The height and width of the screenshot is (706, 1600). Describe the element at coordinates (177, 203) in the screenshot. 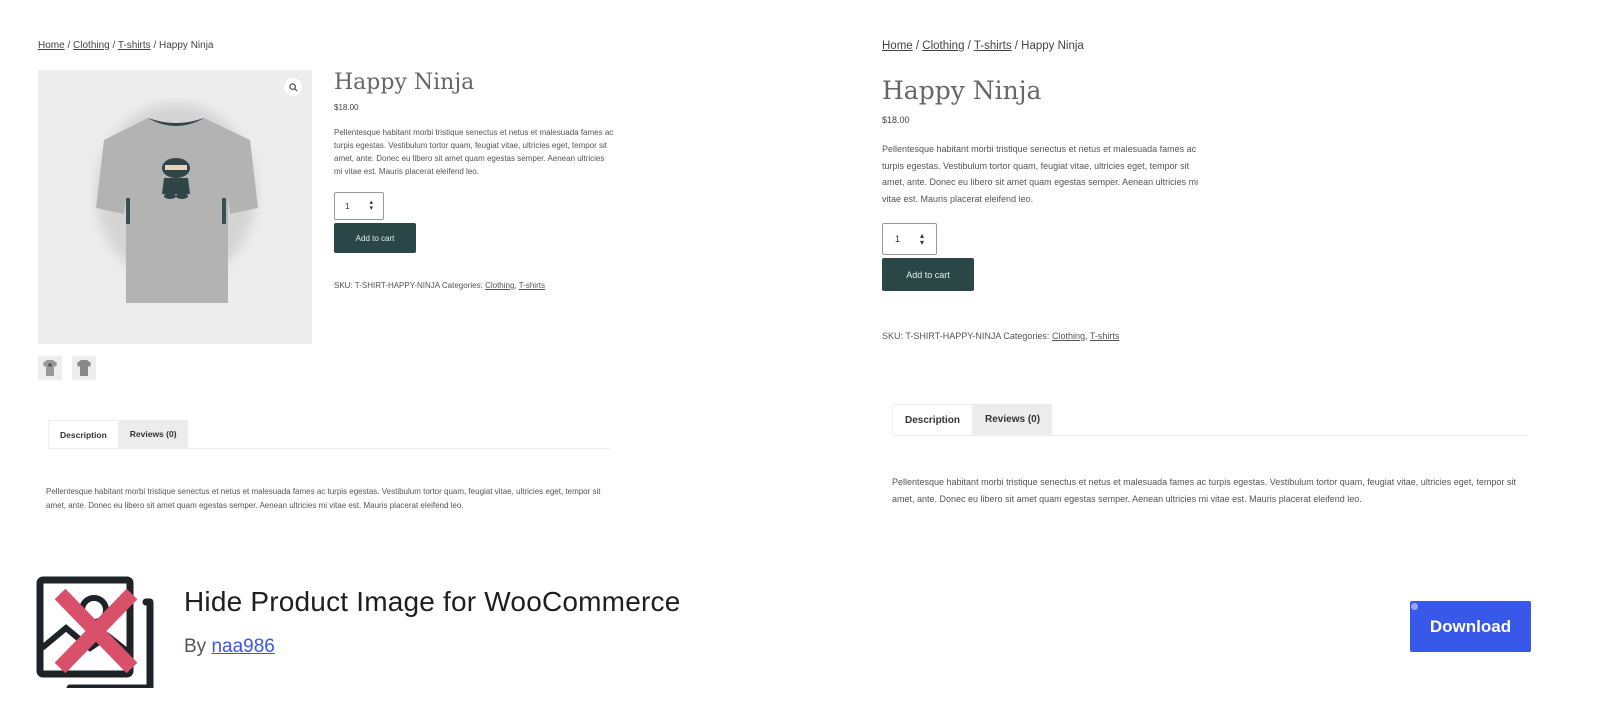

I see `tshirt-product-image` at that location.